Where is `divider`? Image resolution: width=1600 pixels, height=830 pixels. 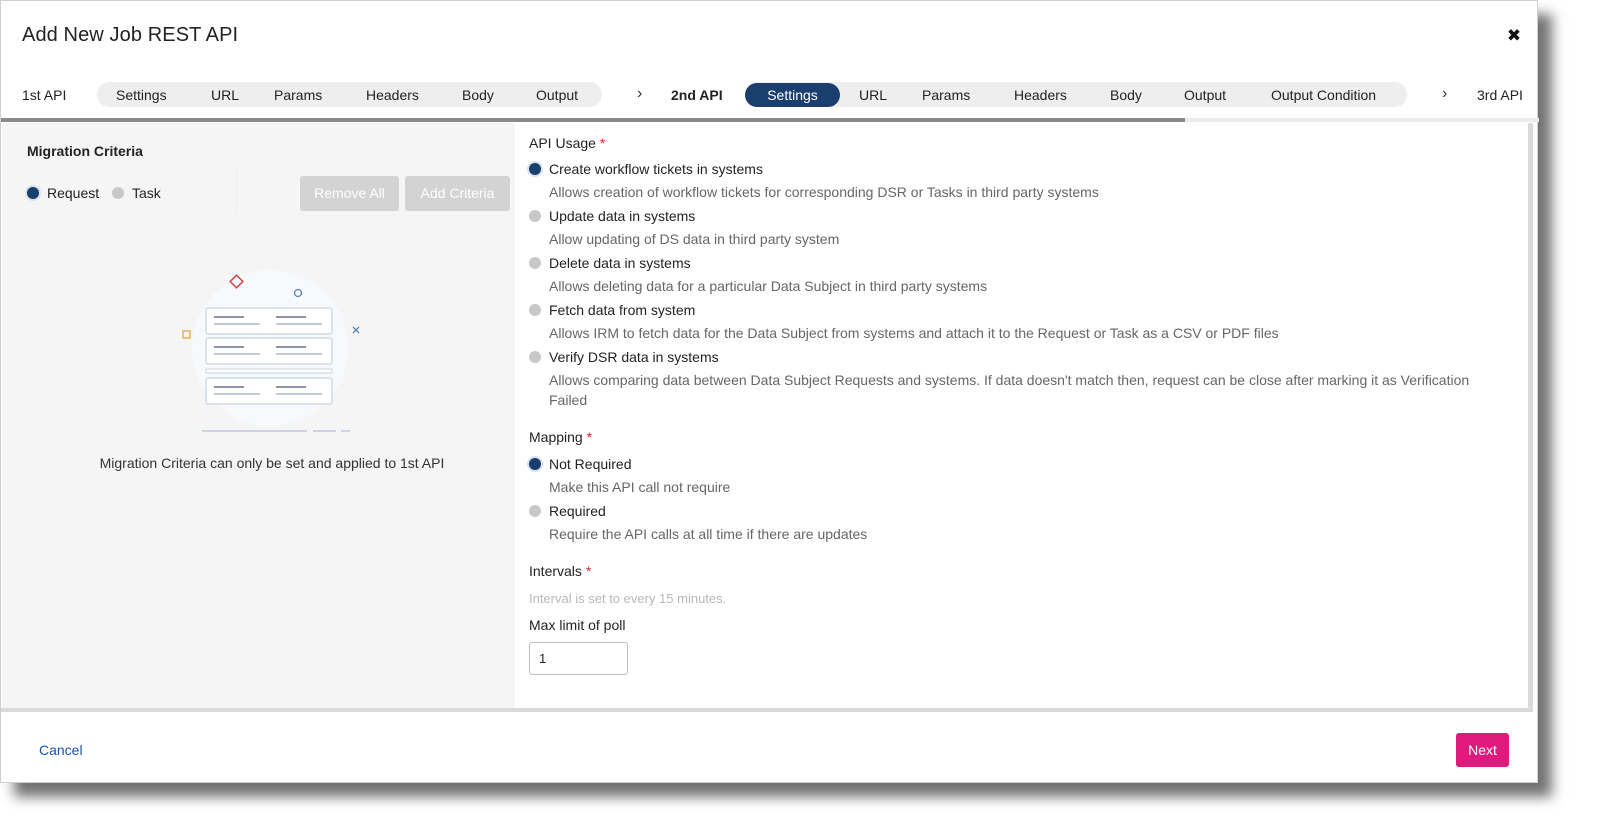
divider is located at coordinates (236, 190).